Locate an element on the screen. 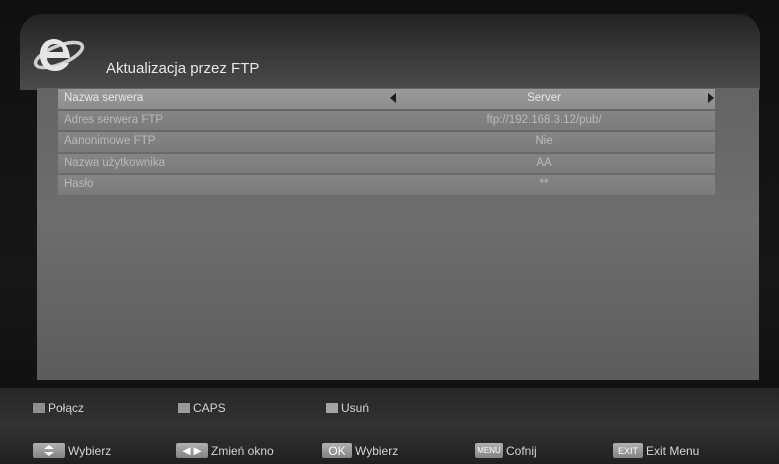 The image size is (779, 464). hint-select: Wybierz is located at coordinates (72, 450).